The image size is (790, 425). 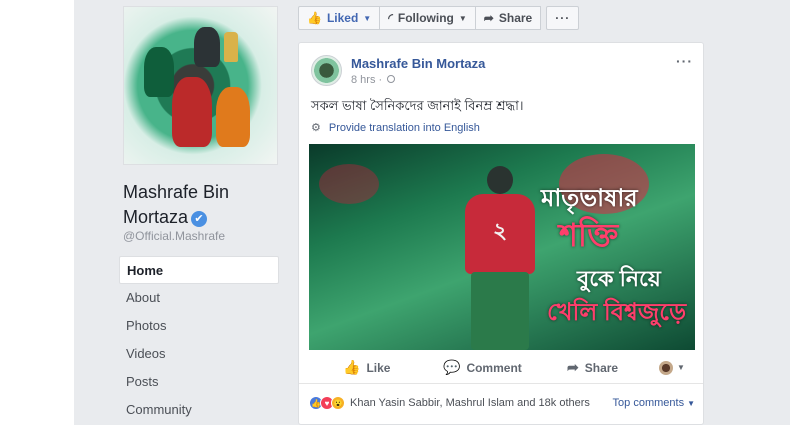 I want to click on liked-label: Liked, so click(x=342, y=18).